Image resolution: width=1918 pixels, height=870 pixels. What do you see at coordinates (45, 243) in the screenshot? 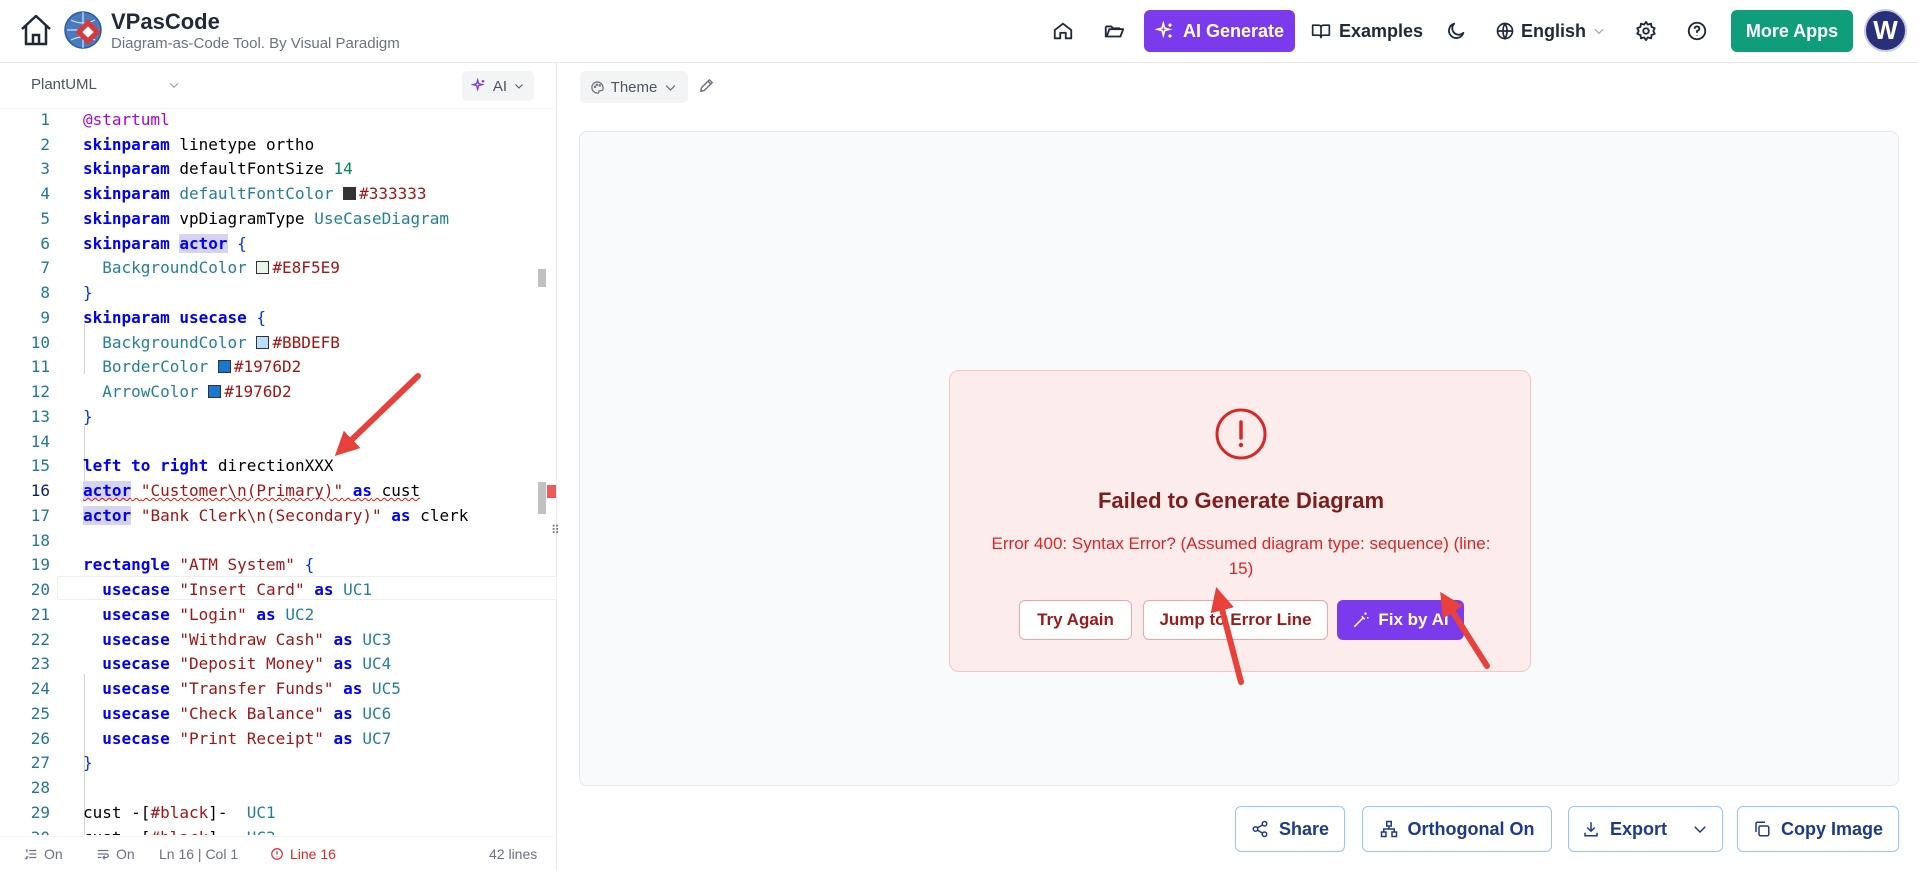
I see `line-number: 6` at bounding box center [45, 243].